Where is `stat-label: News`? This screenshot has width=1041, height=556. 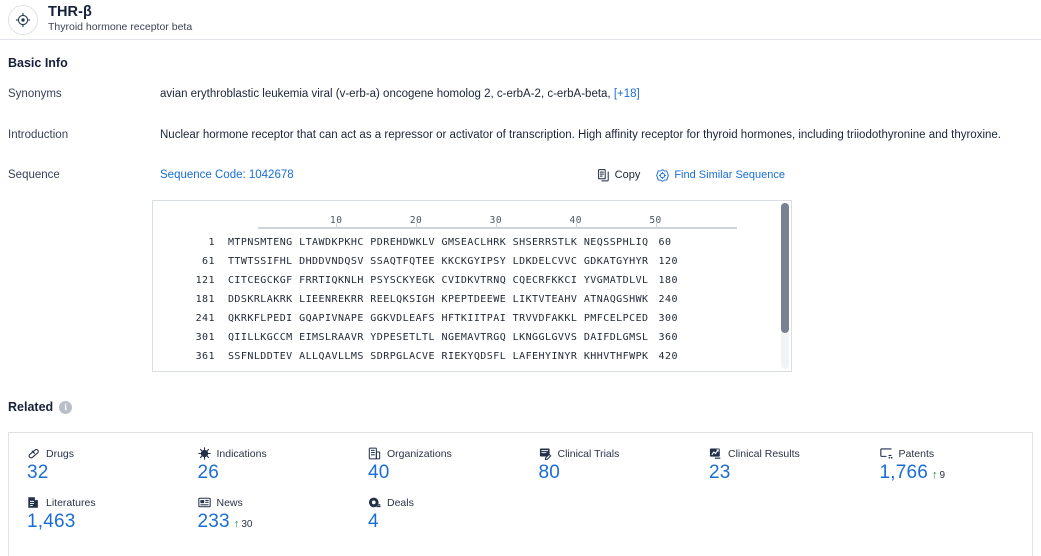
stat-label: News is located at coordinates (229, 502).